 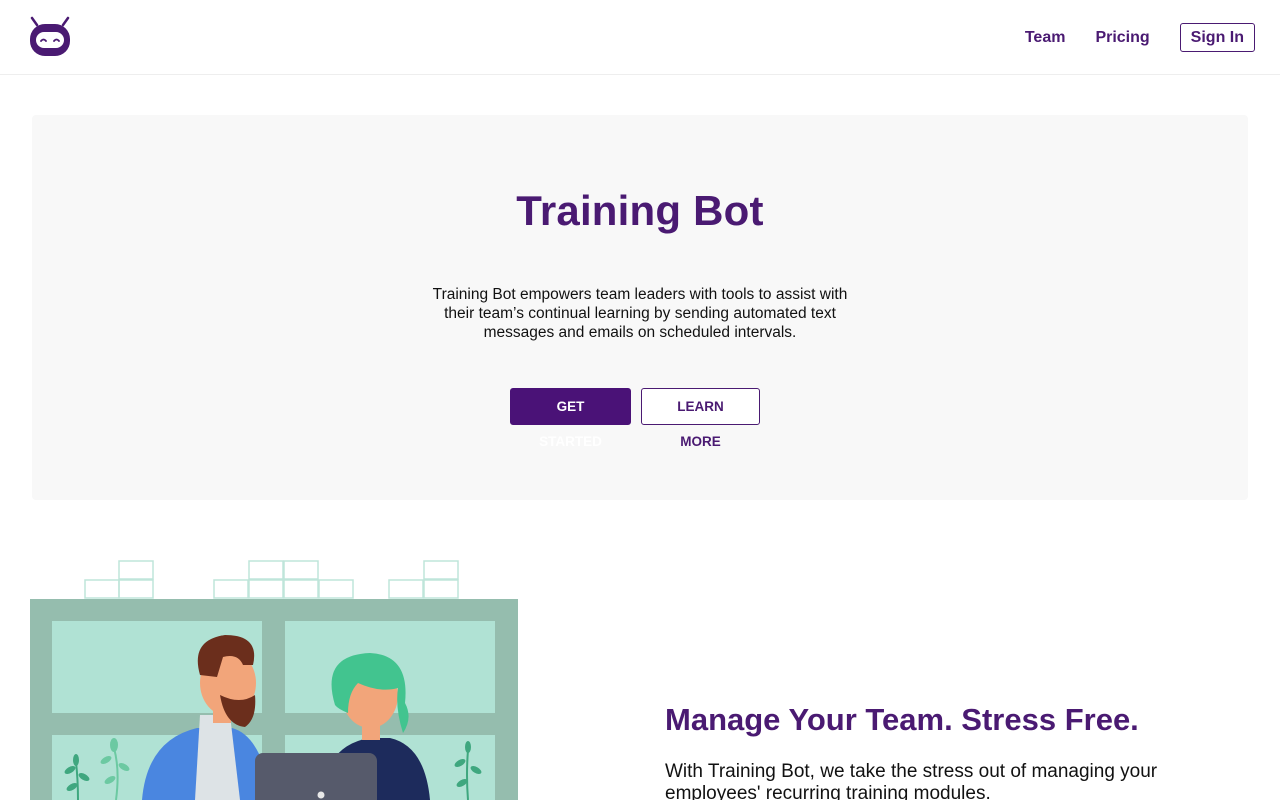 What do you see at coordinates (570, 418) in the screenshot?
I see `get-started-button: GET STARTED` at bounding box center [570, 418].